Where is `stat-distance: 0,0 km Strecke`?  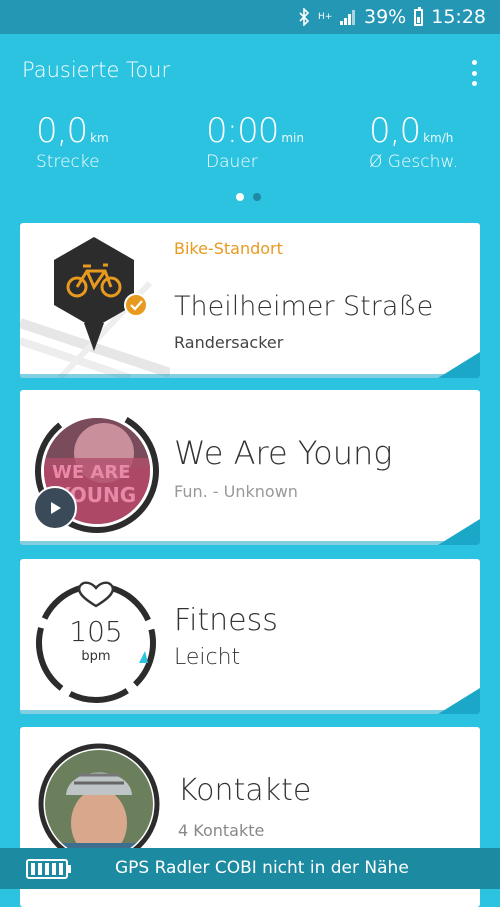
stat-distance: 0,0 km Strecke is located at coordinates (72, 142).